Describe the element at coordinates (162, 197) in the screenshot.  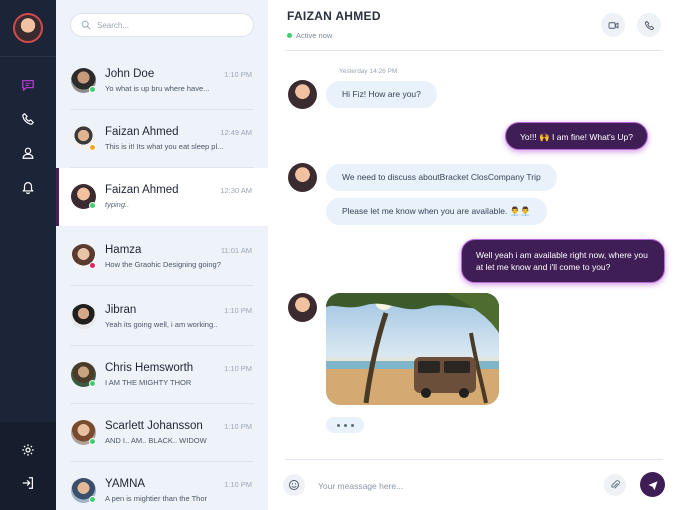
I see `contact-item-active: Faizan Ahmed typing.. 12:30 AM` at that location.